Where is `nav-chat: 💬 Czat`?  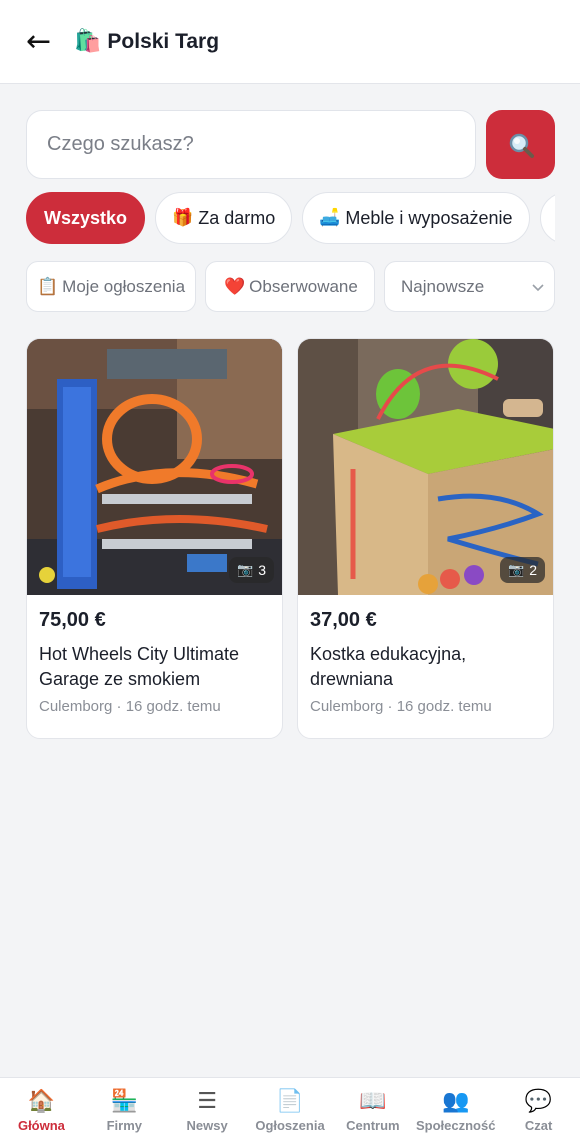
nav-chat: 💬 Czat is located at coordinates (538, 1110).